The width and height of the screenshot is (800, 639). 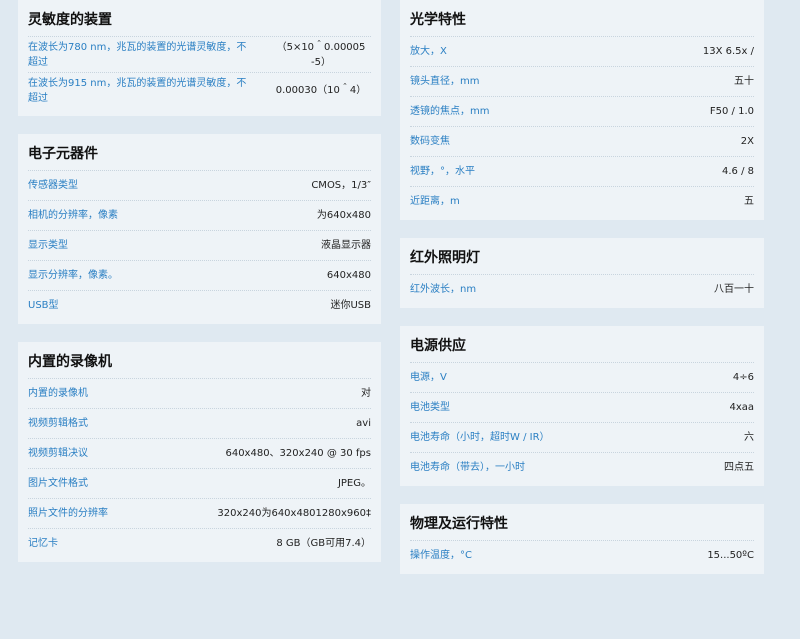 What do you see at coordinates (323, 543) in the screenshot?
I see `spec-value: 8 GB（GB可用7.4）` at bounding box center [323, 543].